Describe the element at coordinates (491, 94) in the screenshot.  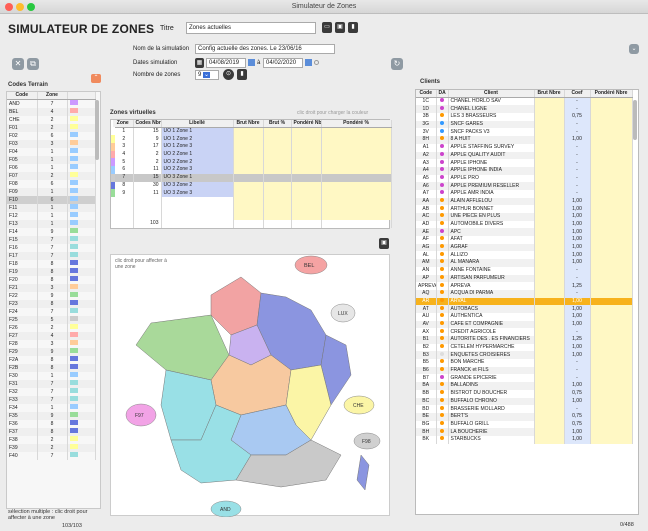
I see `column-header: Client` at that location.